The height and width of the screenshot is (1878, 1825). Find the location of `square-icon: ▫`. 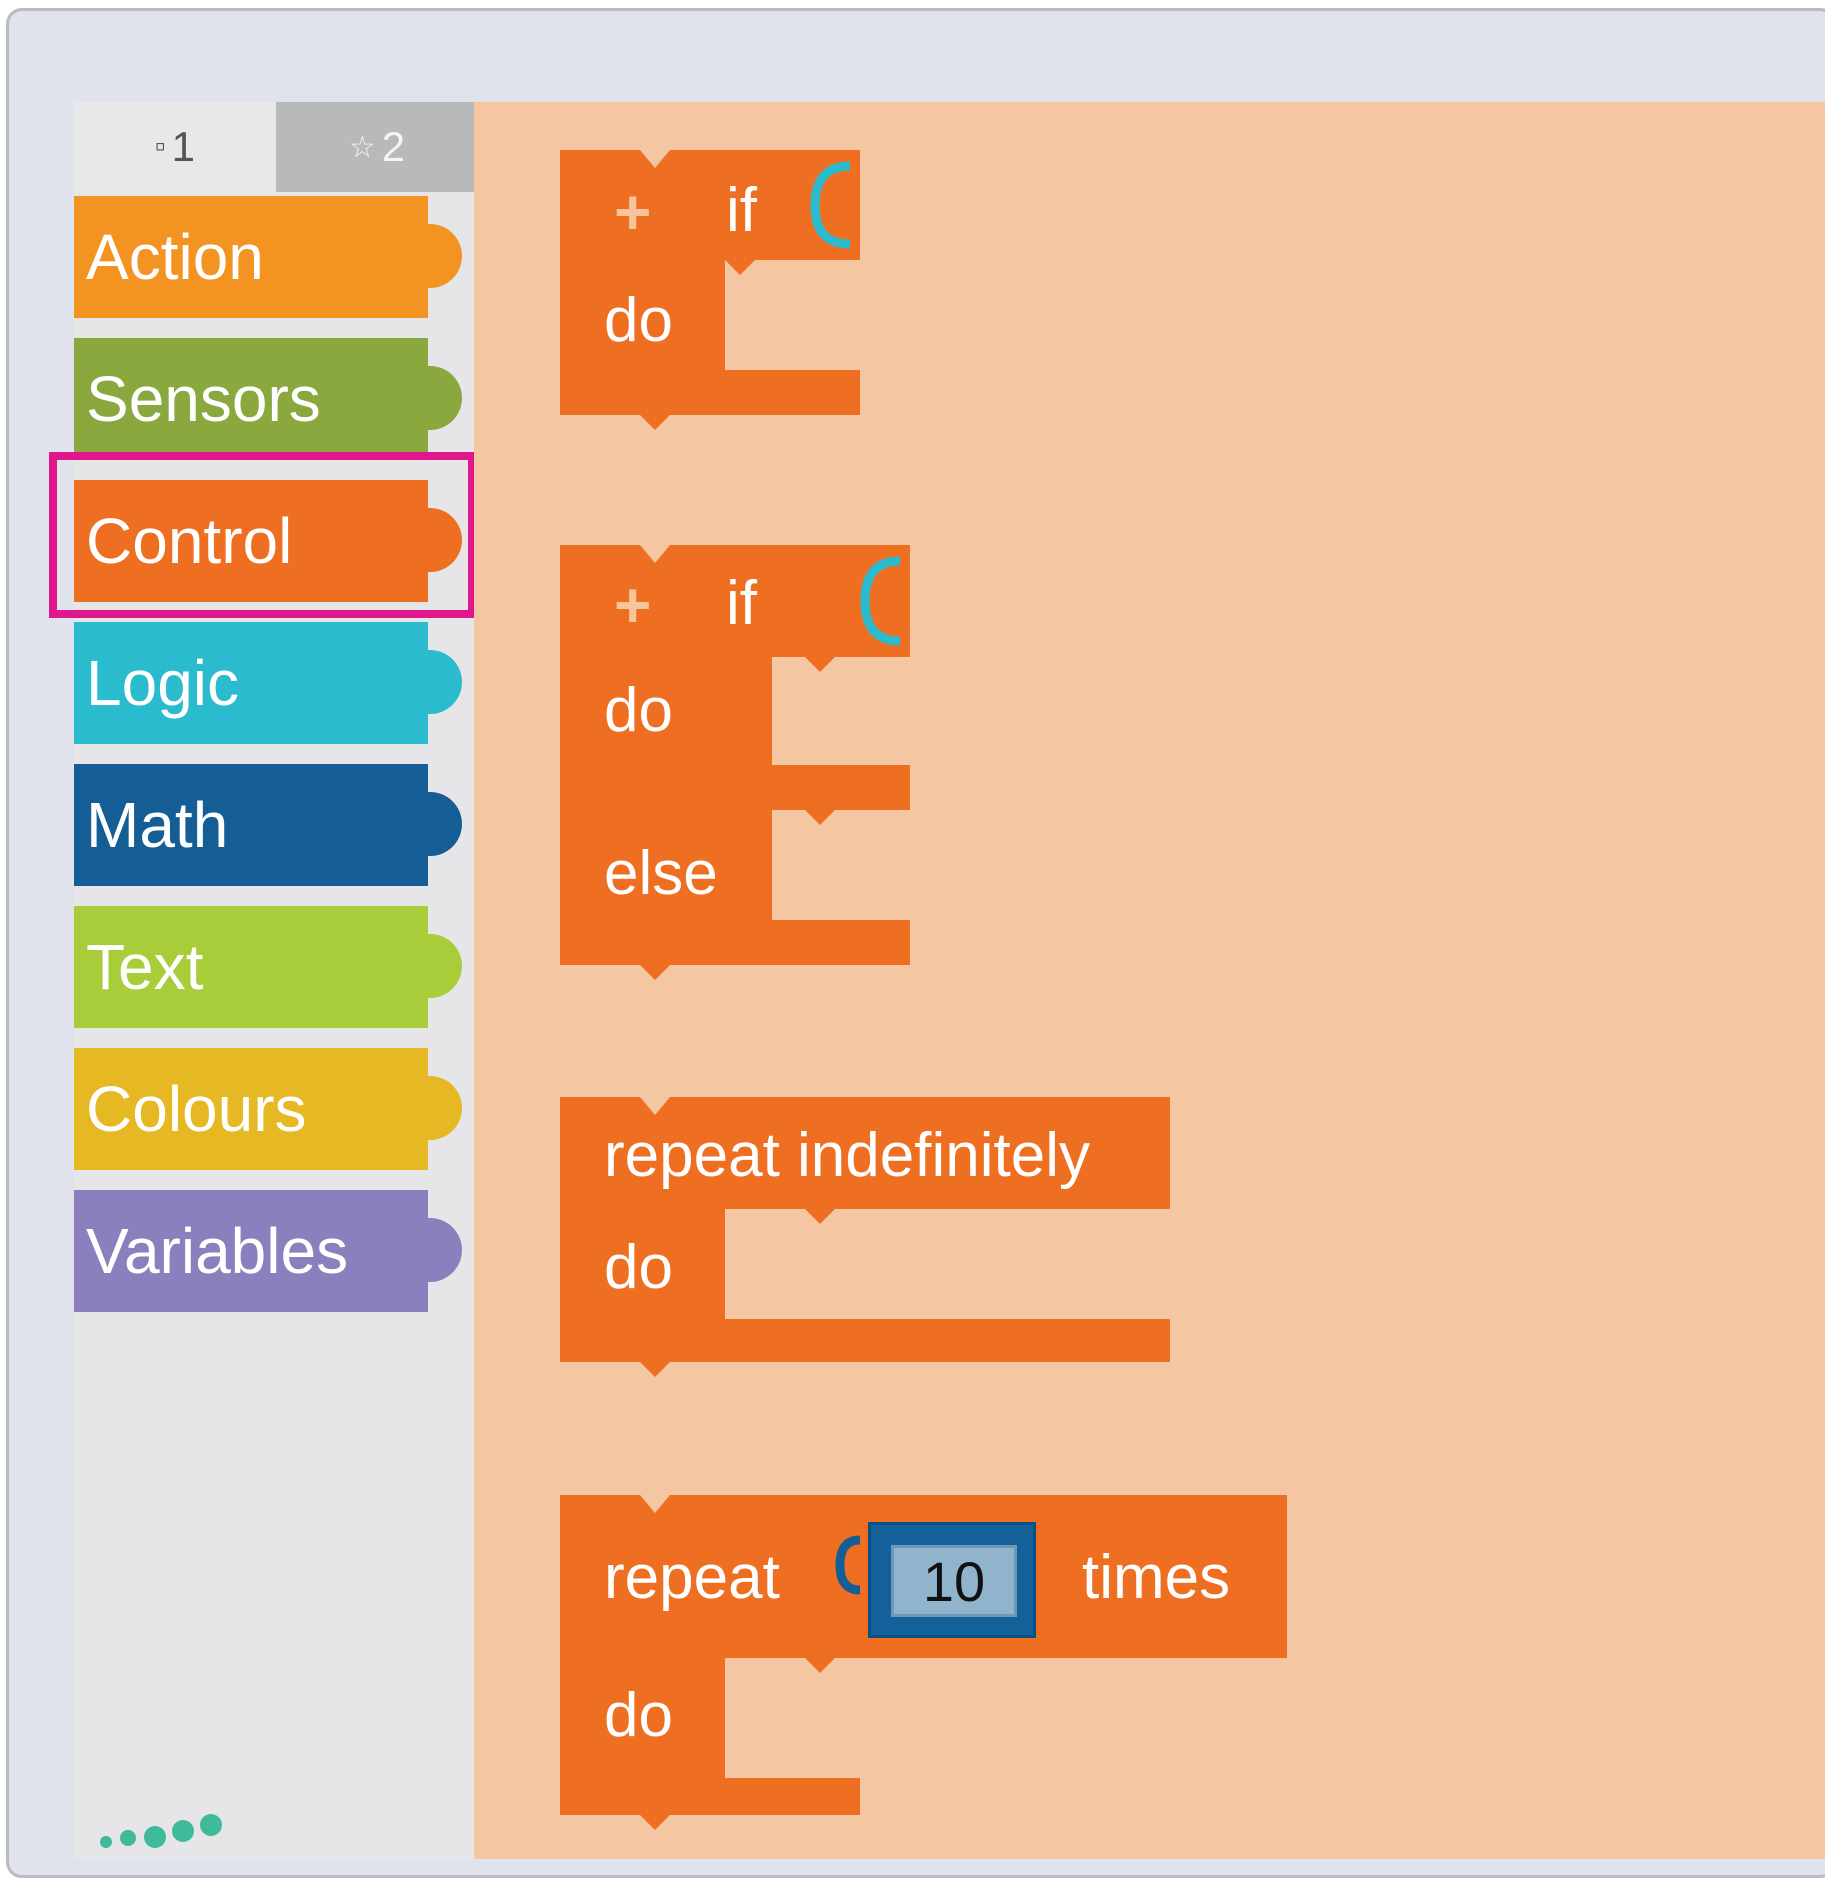

square-icon: ▫ is located at coordinates (160, 146).